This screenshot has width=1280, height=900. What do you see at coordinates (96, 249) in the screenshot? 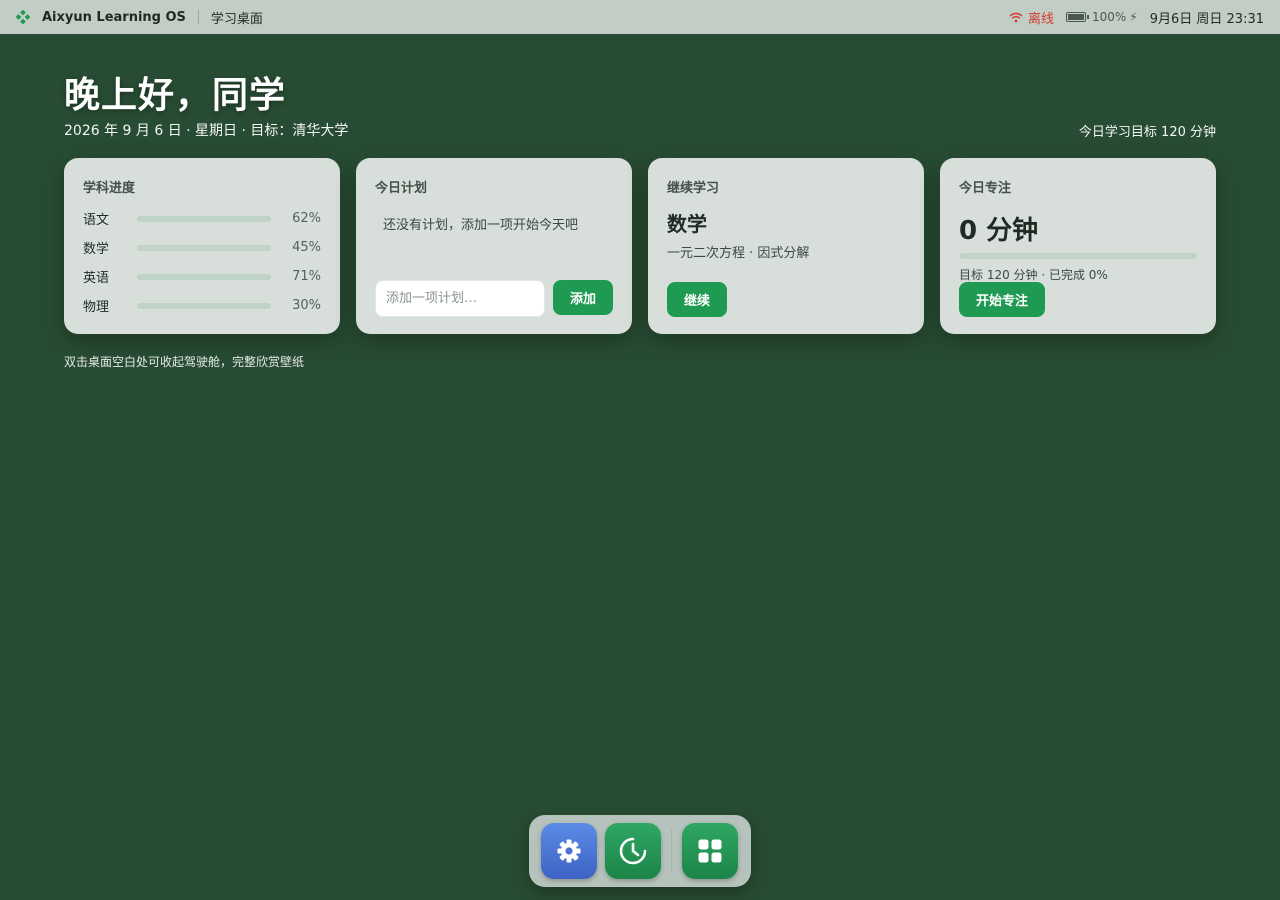
I see `subject-name: 数学` at bounding box center [96, 249].